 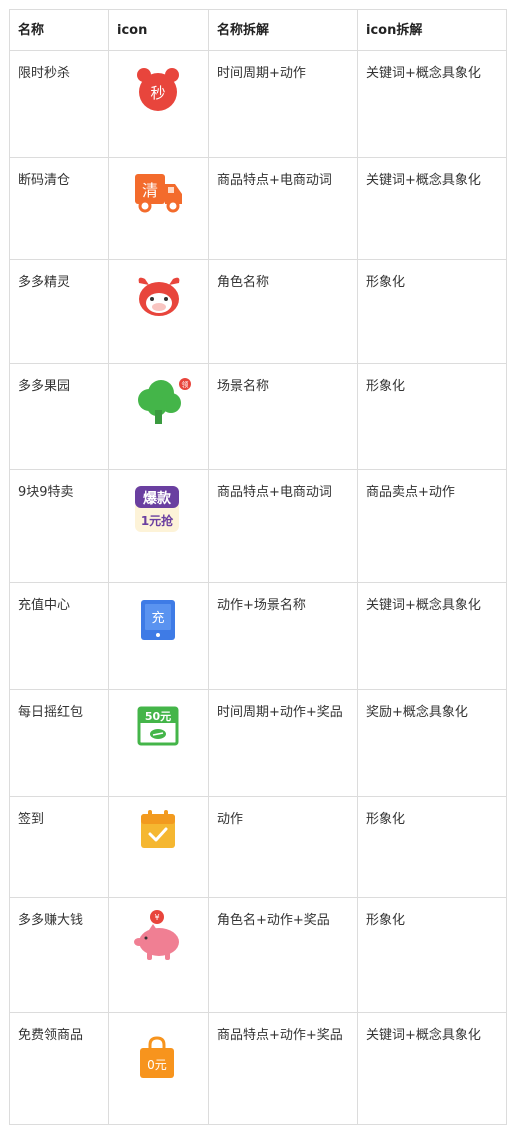 I want to click on header-icon-breakdown: icon拆解, so click(x=432, y=30).